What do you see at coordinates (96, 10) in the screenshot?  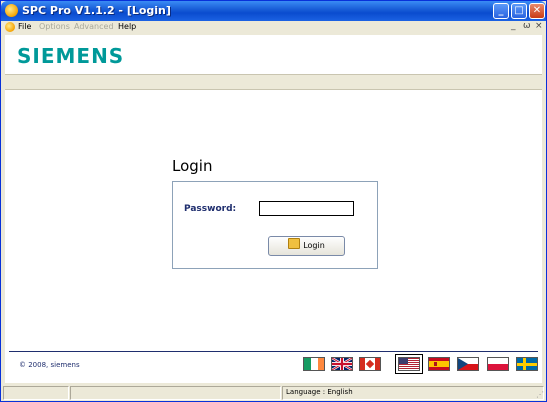 I see `window-title: SPC Pro V1.1.2 - [Login]` at bounding box center [96, 10].